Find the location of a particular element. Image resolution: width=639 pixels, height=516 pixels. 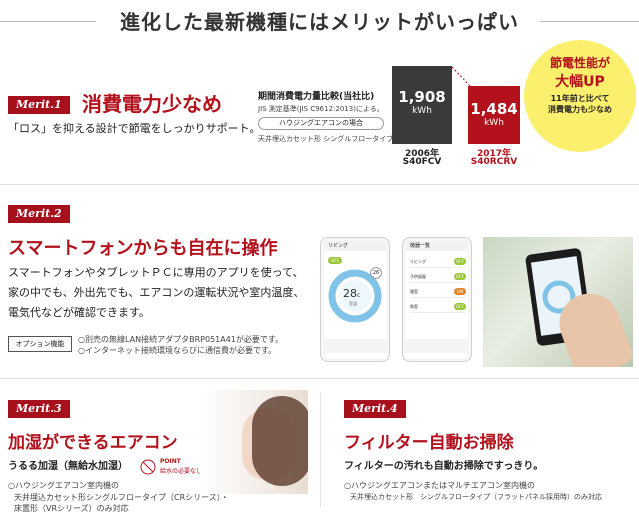

option-label: オプション機能 is located at coordinates (40, 344).